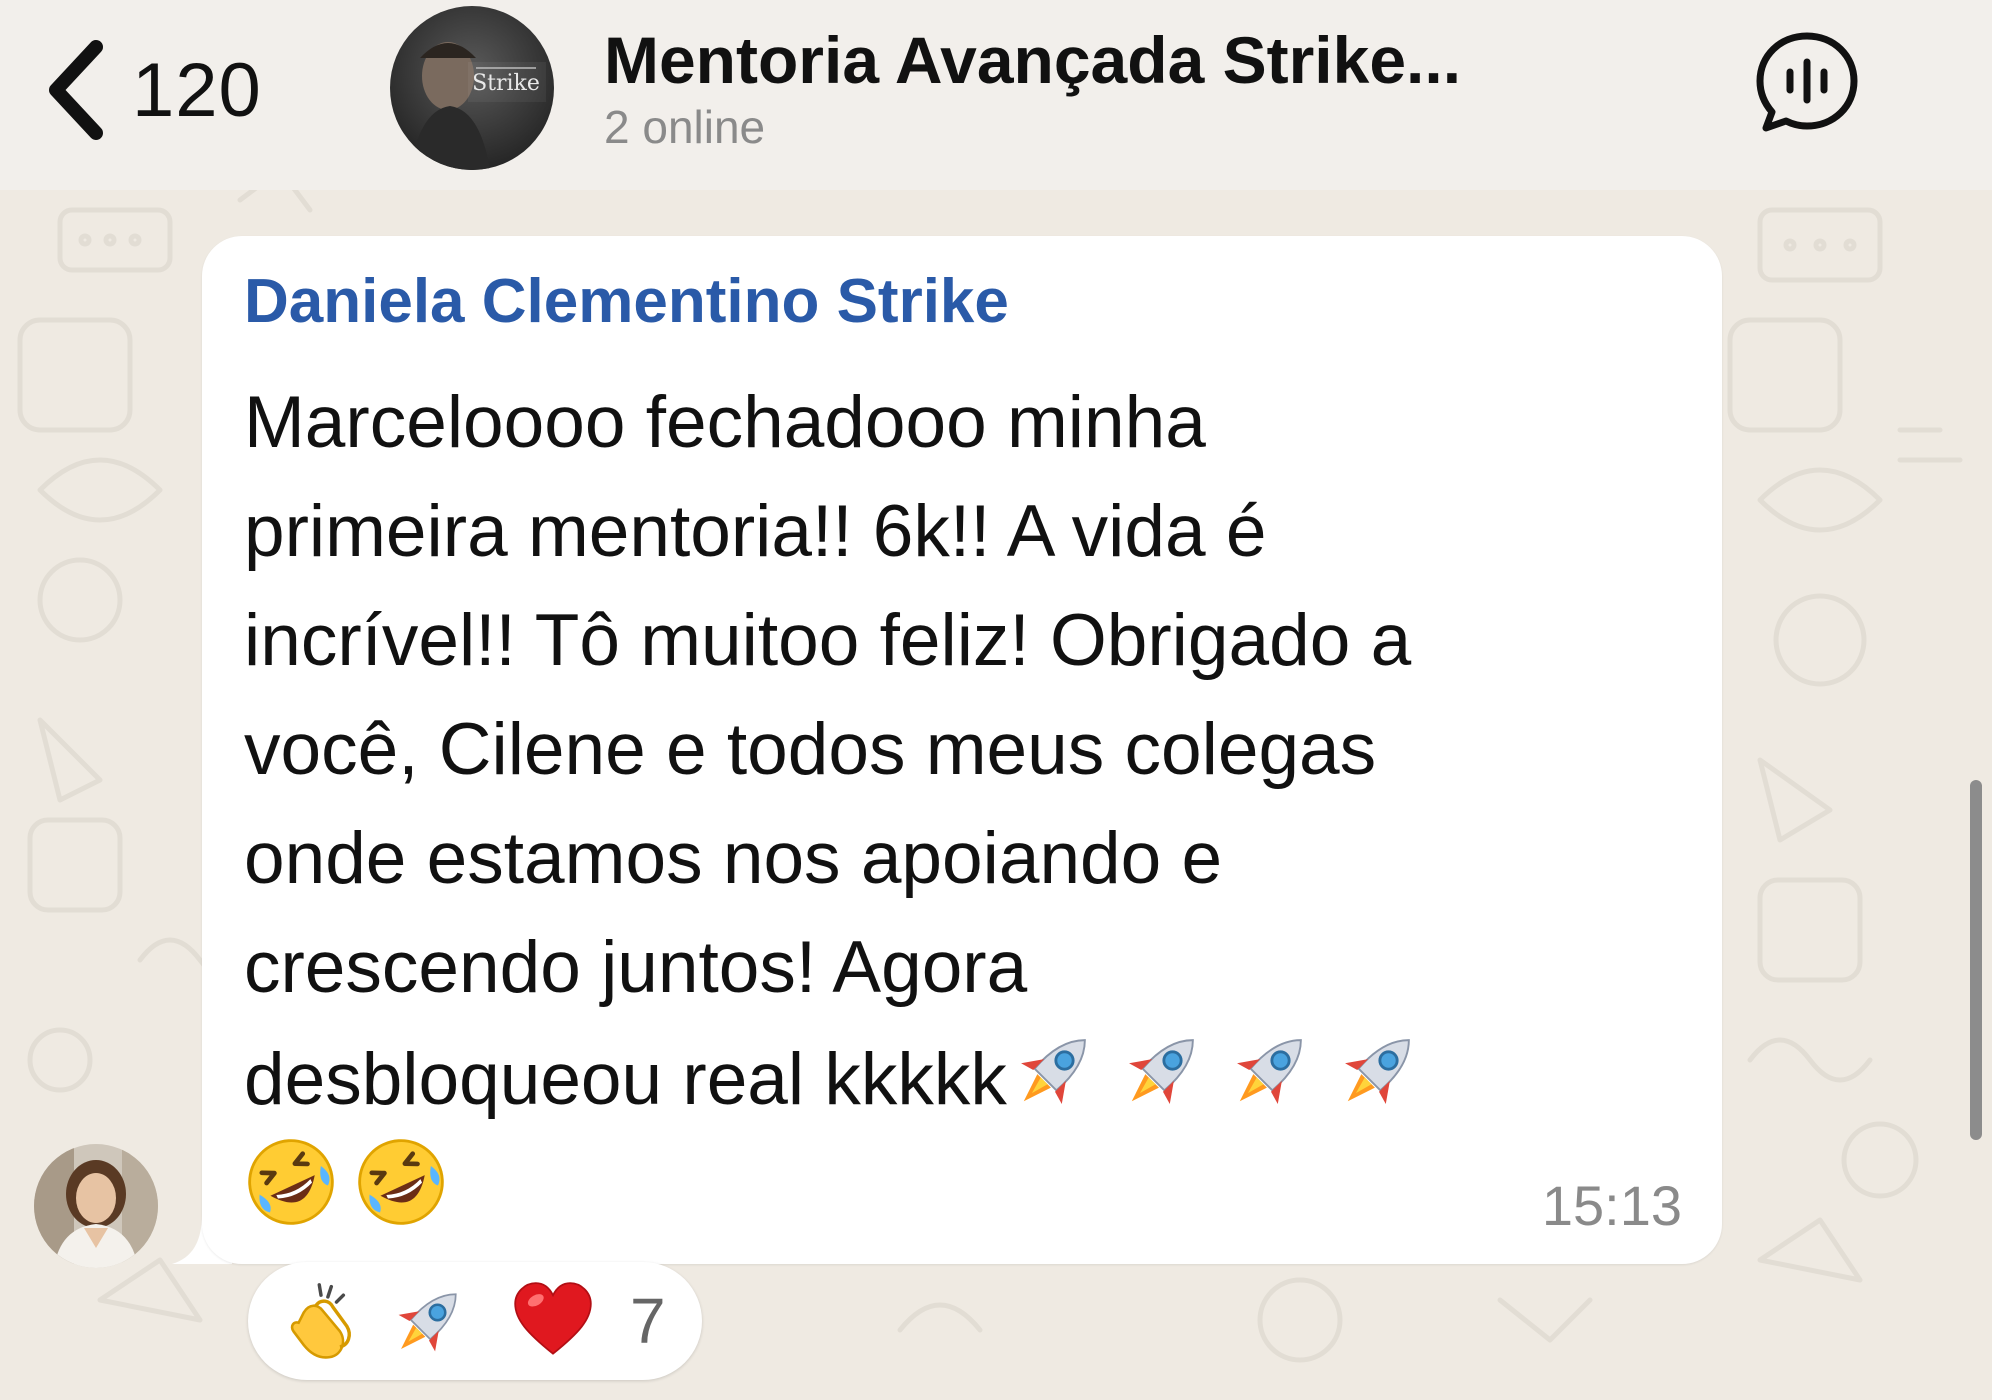 The height and width of the screenshot is (1400, 1992). Describe the element at coordinates (1976, 960) in the screenshot. I see `scrollbar` at that location.